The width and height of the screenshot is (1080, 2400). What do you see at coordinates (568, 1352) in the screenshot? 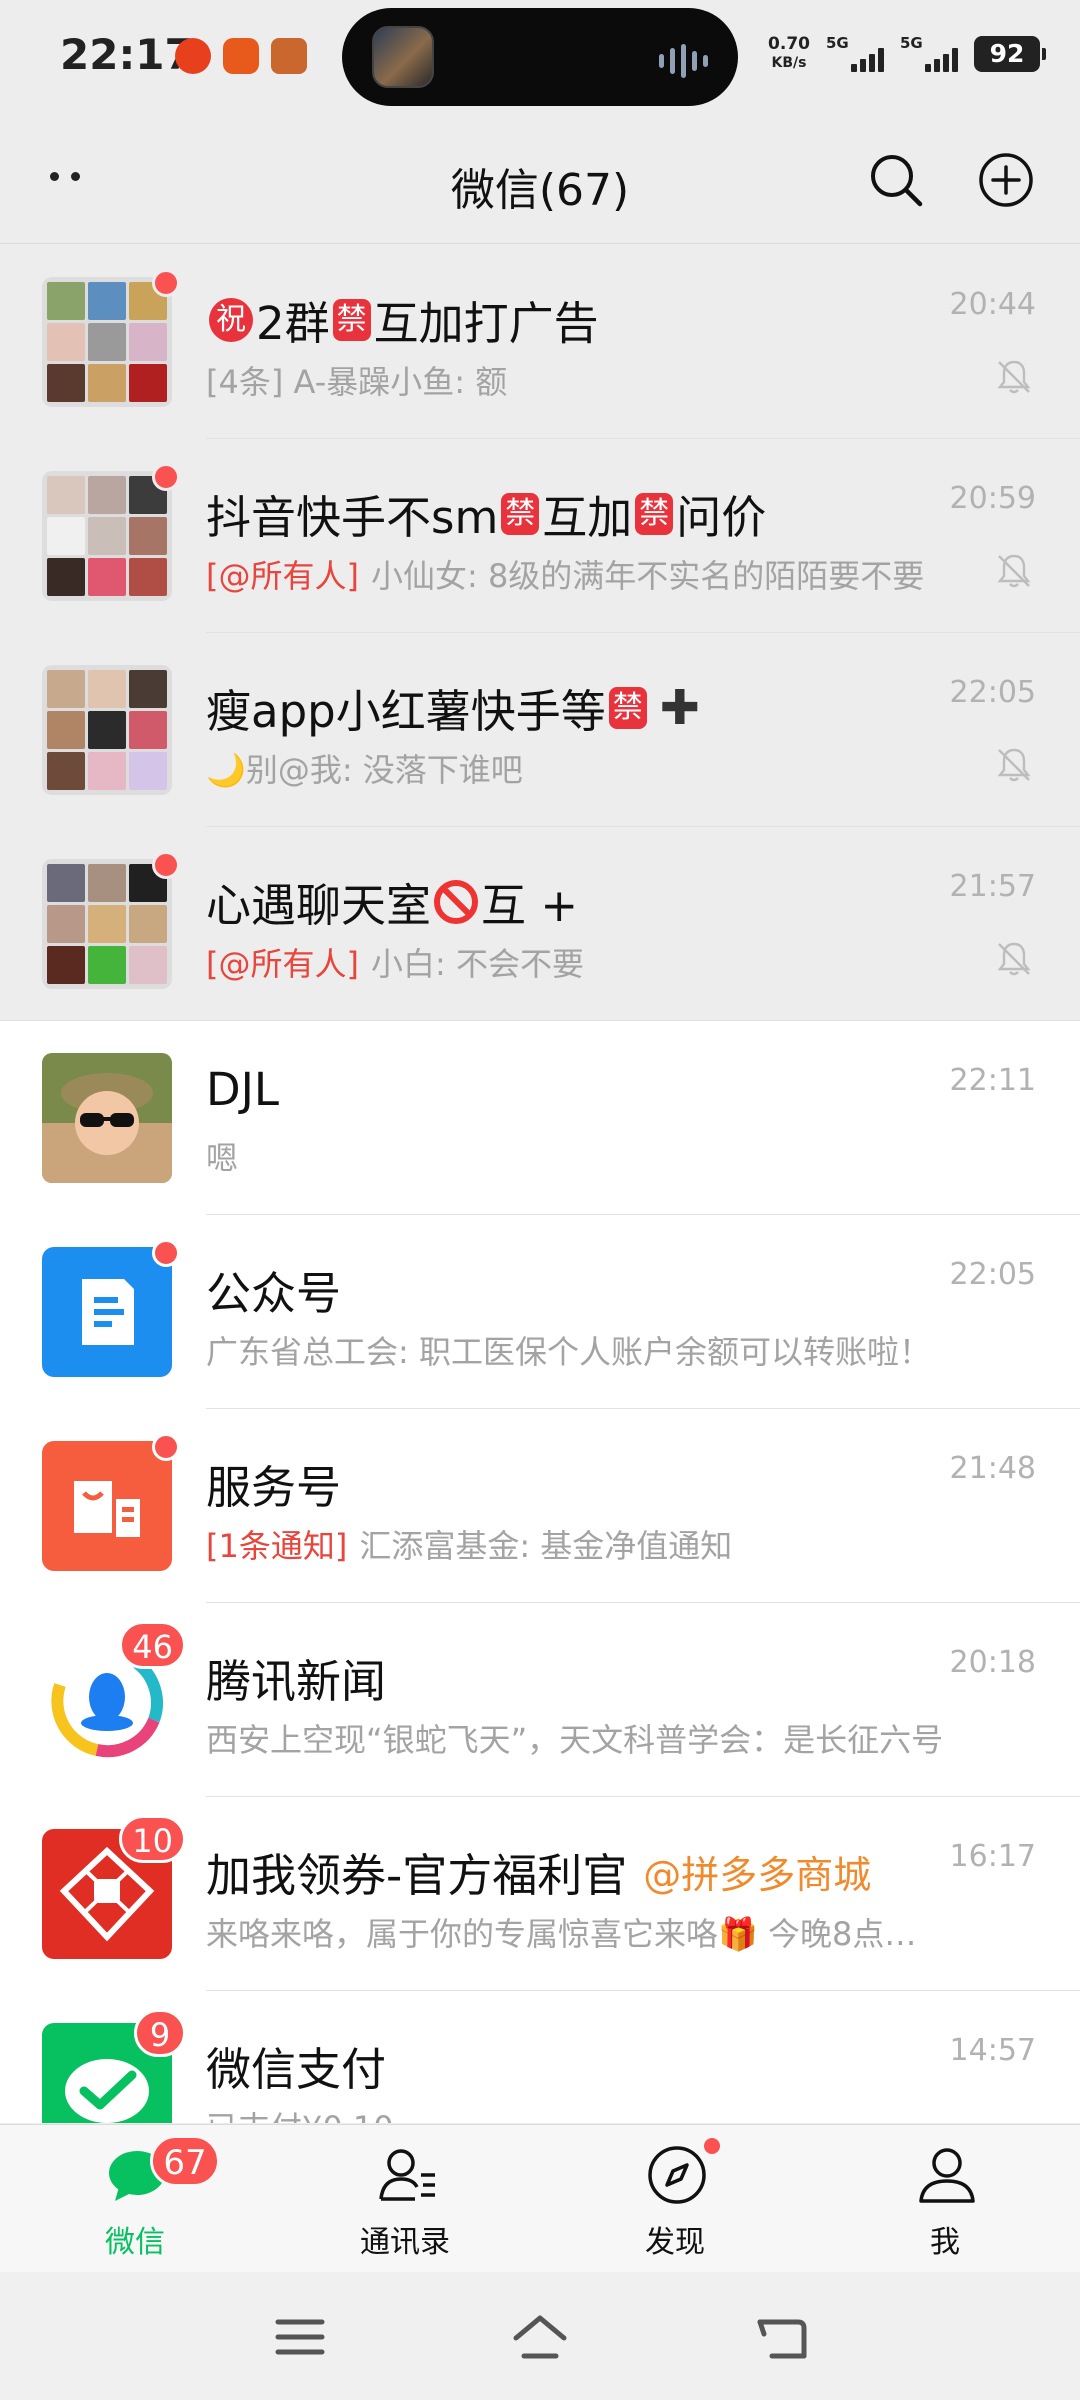
I see `chat-preview: 广东省总工会: 职工医保个人账户余额可以转账啦！` at bounding box center [568, 1352].